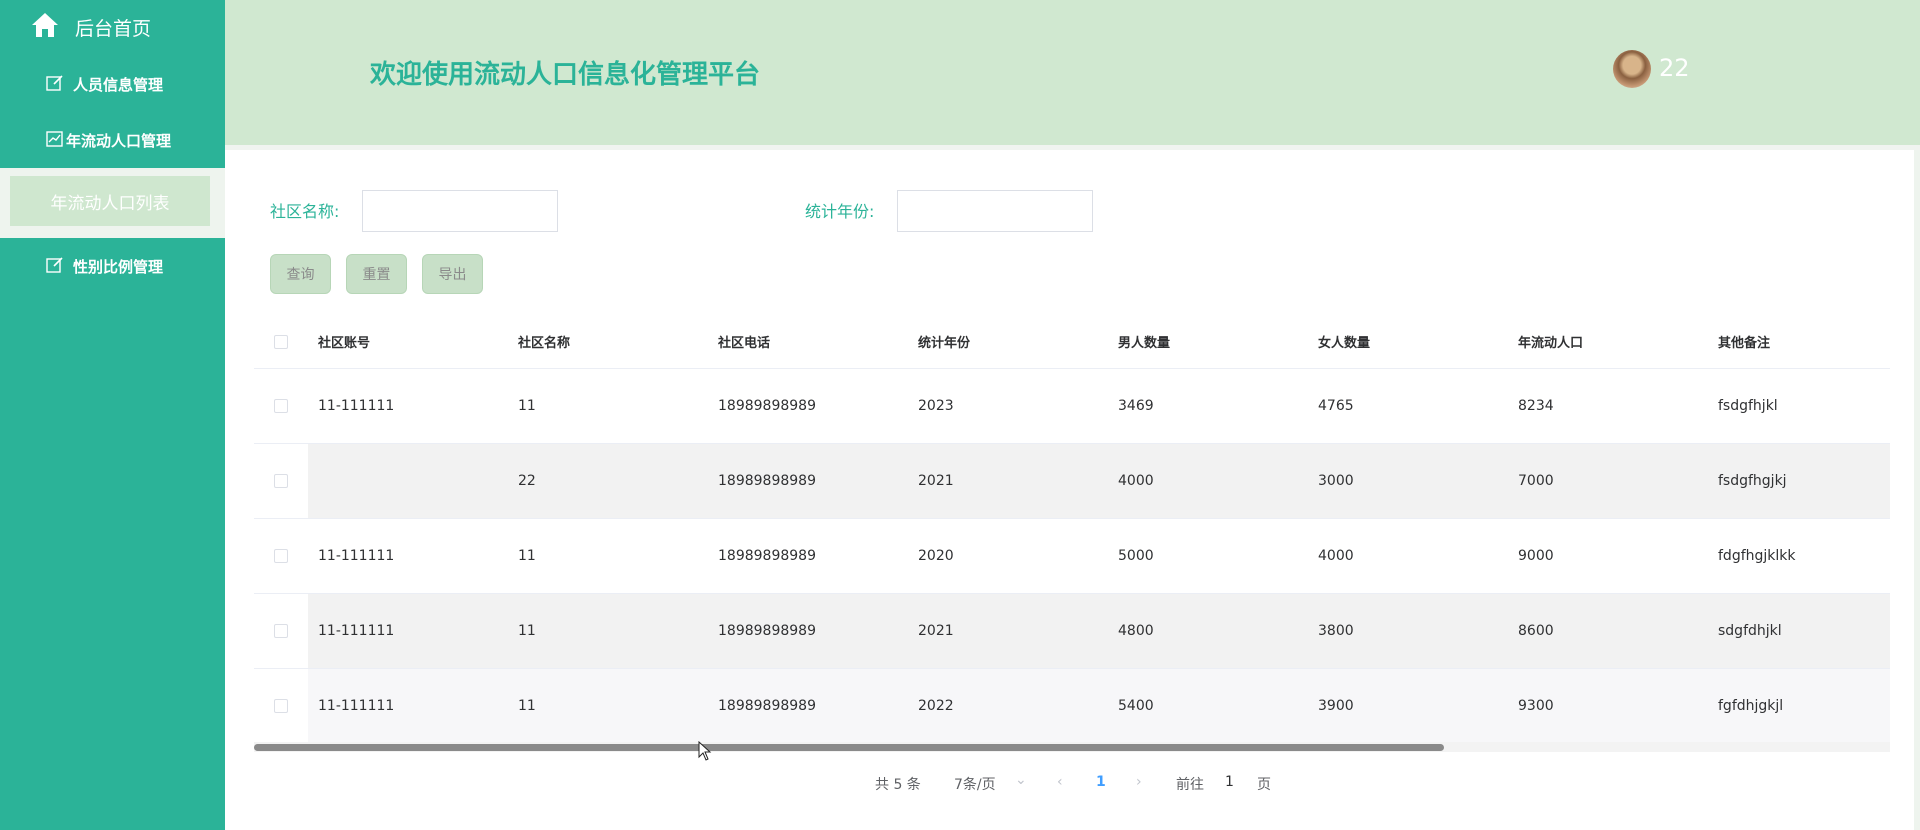  I want to click on column-header: 社区名称, so click(544, 341).